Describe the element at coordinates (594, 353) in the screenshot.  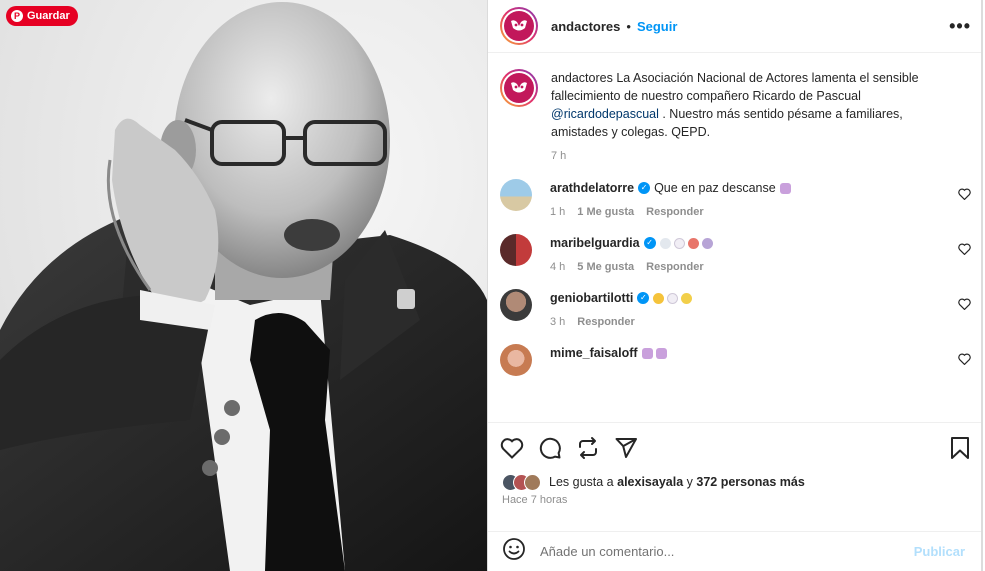
I see `comment-username: mime_faisaloff` at that location.